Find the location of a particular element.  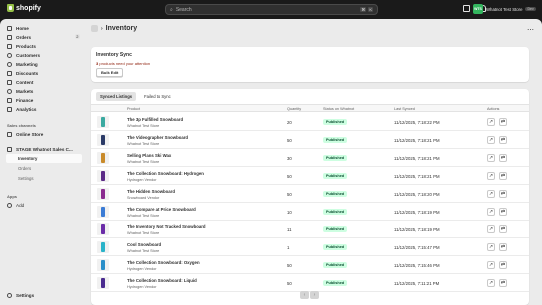

tab-failed-to-sync: Failed to Sync is located at coordinates (157, 96).